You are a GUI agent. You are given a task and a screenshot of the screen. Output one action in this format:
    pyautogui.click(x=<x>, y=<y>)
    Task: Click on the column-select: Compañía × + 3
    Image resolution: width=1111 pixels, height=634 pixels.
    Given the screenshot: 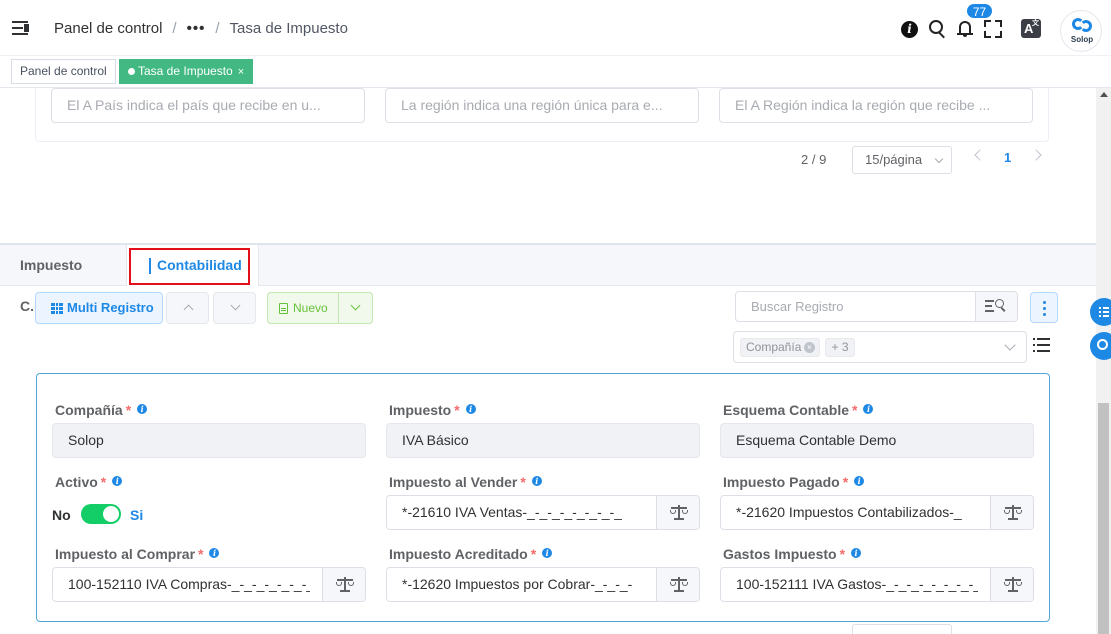 What is the action you would take?
    pyautogui.click(x=880, y=347)
    